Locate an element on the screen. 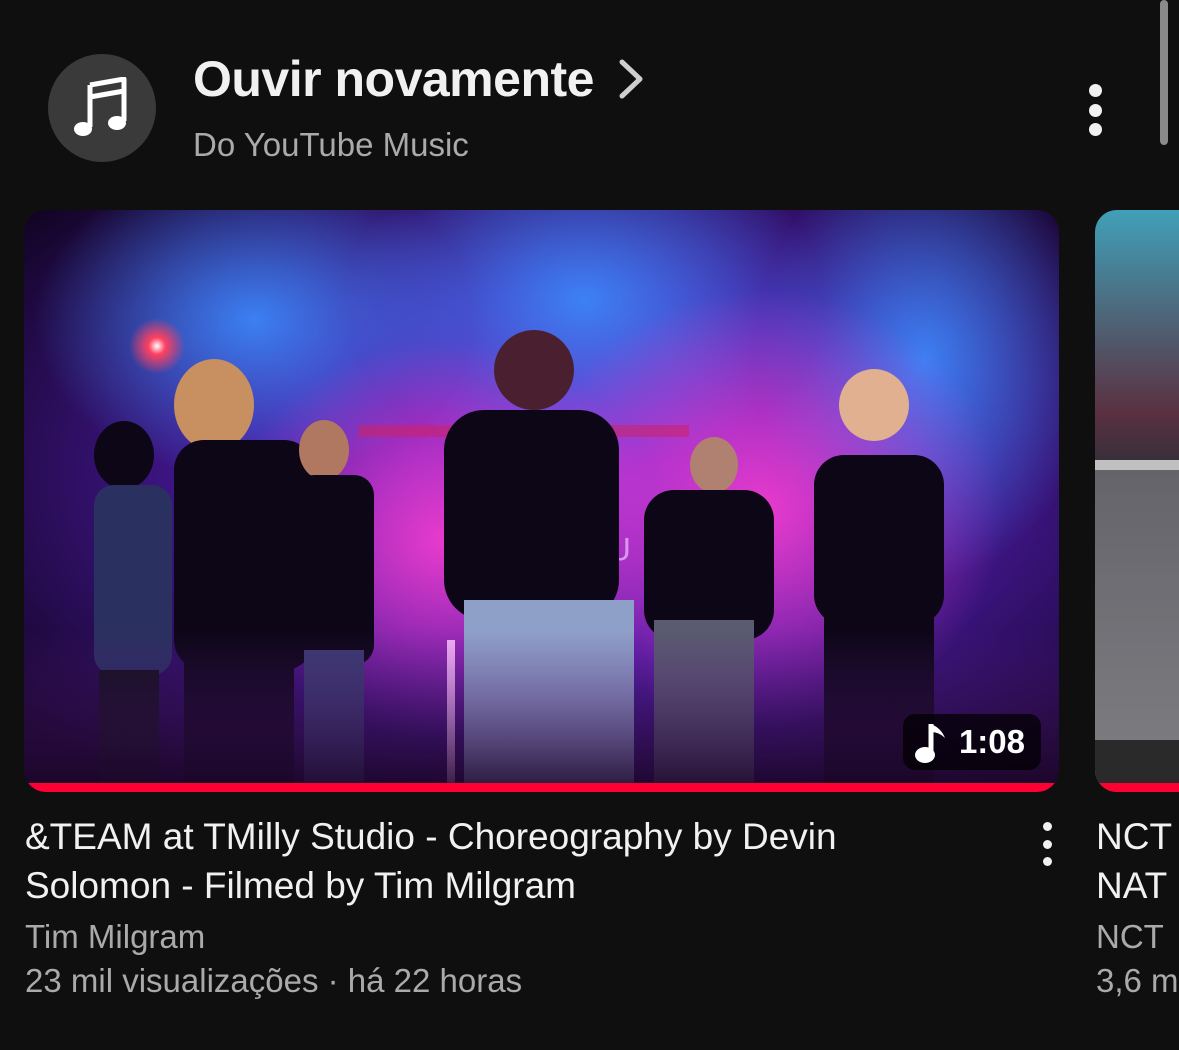 The height and width of the screenshot is (1050, 1179). scroll-indicator is located at coordinates (1164, 72).